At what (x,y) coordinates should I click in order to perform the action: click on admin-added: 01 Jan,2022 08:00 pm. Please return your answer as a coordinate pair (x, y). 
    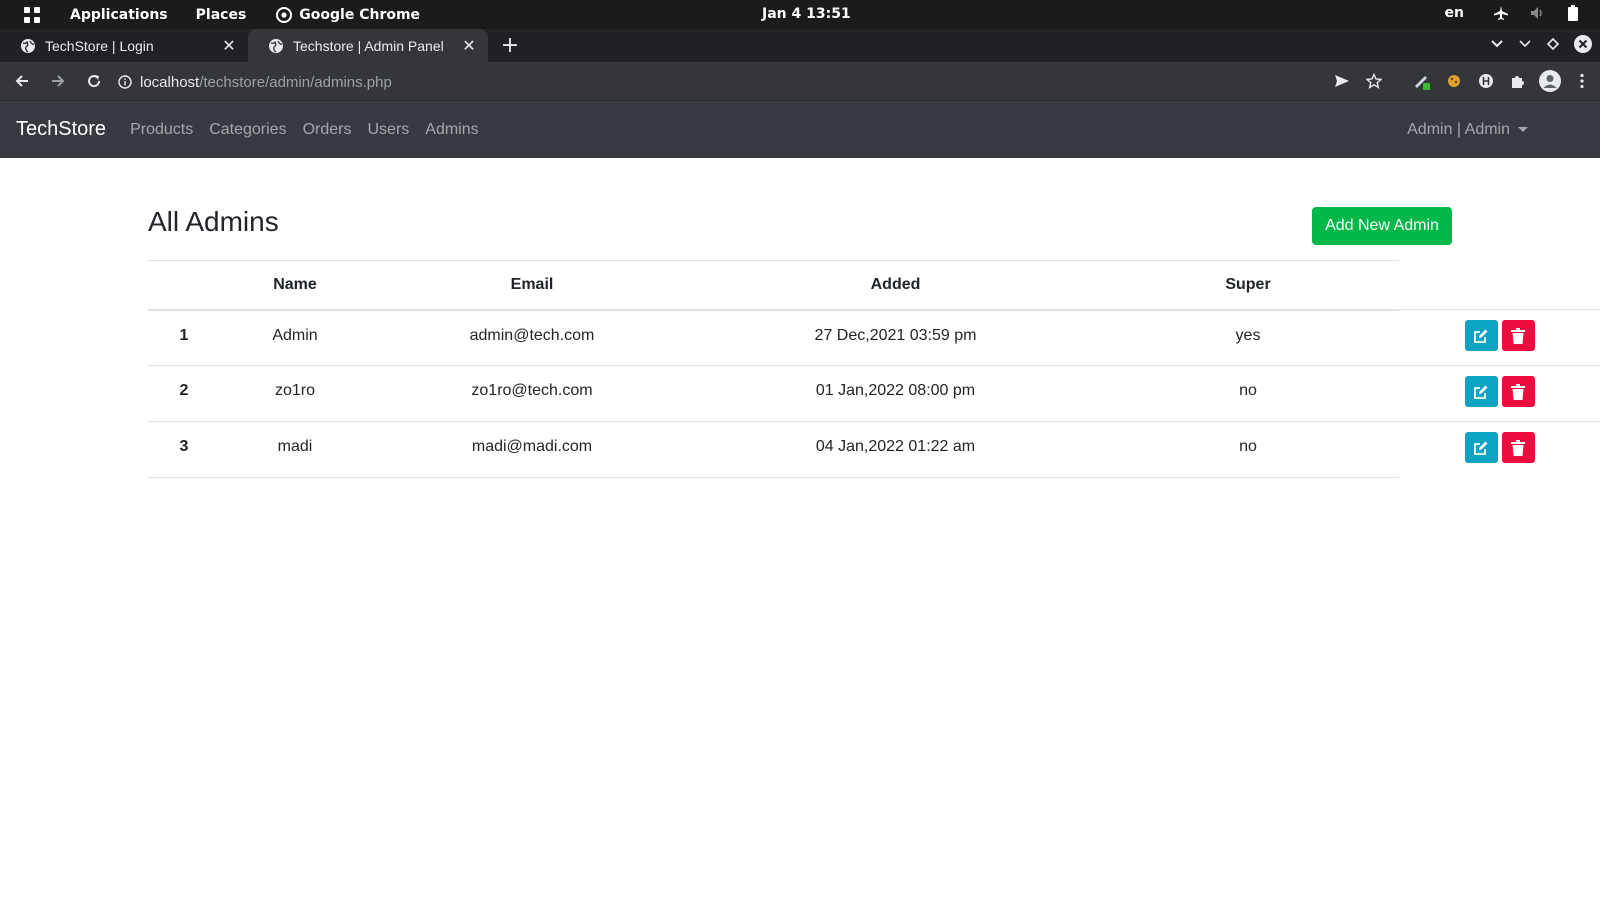
    Looking at the image, I should click on (895, 393).